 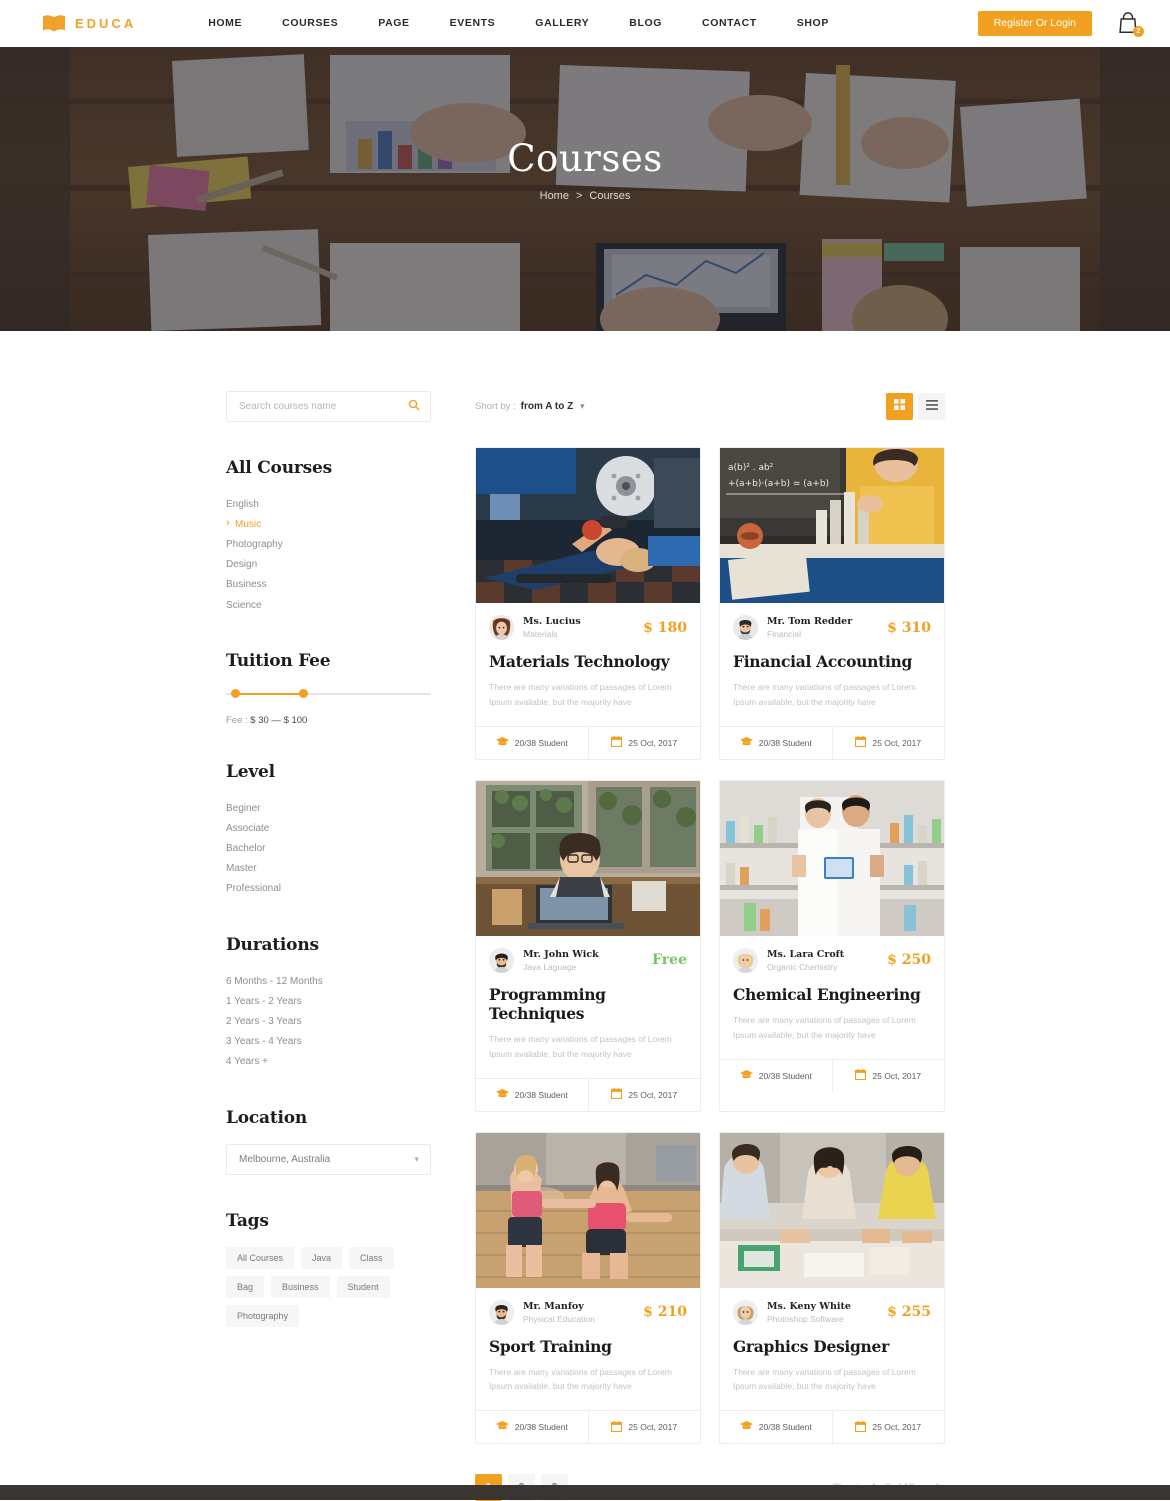 I want to click on course-card: a(b)² . ab² +(a+b)·(a+b) = (a+b) 45°, so click(x=832, y=603).